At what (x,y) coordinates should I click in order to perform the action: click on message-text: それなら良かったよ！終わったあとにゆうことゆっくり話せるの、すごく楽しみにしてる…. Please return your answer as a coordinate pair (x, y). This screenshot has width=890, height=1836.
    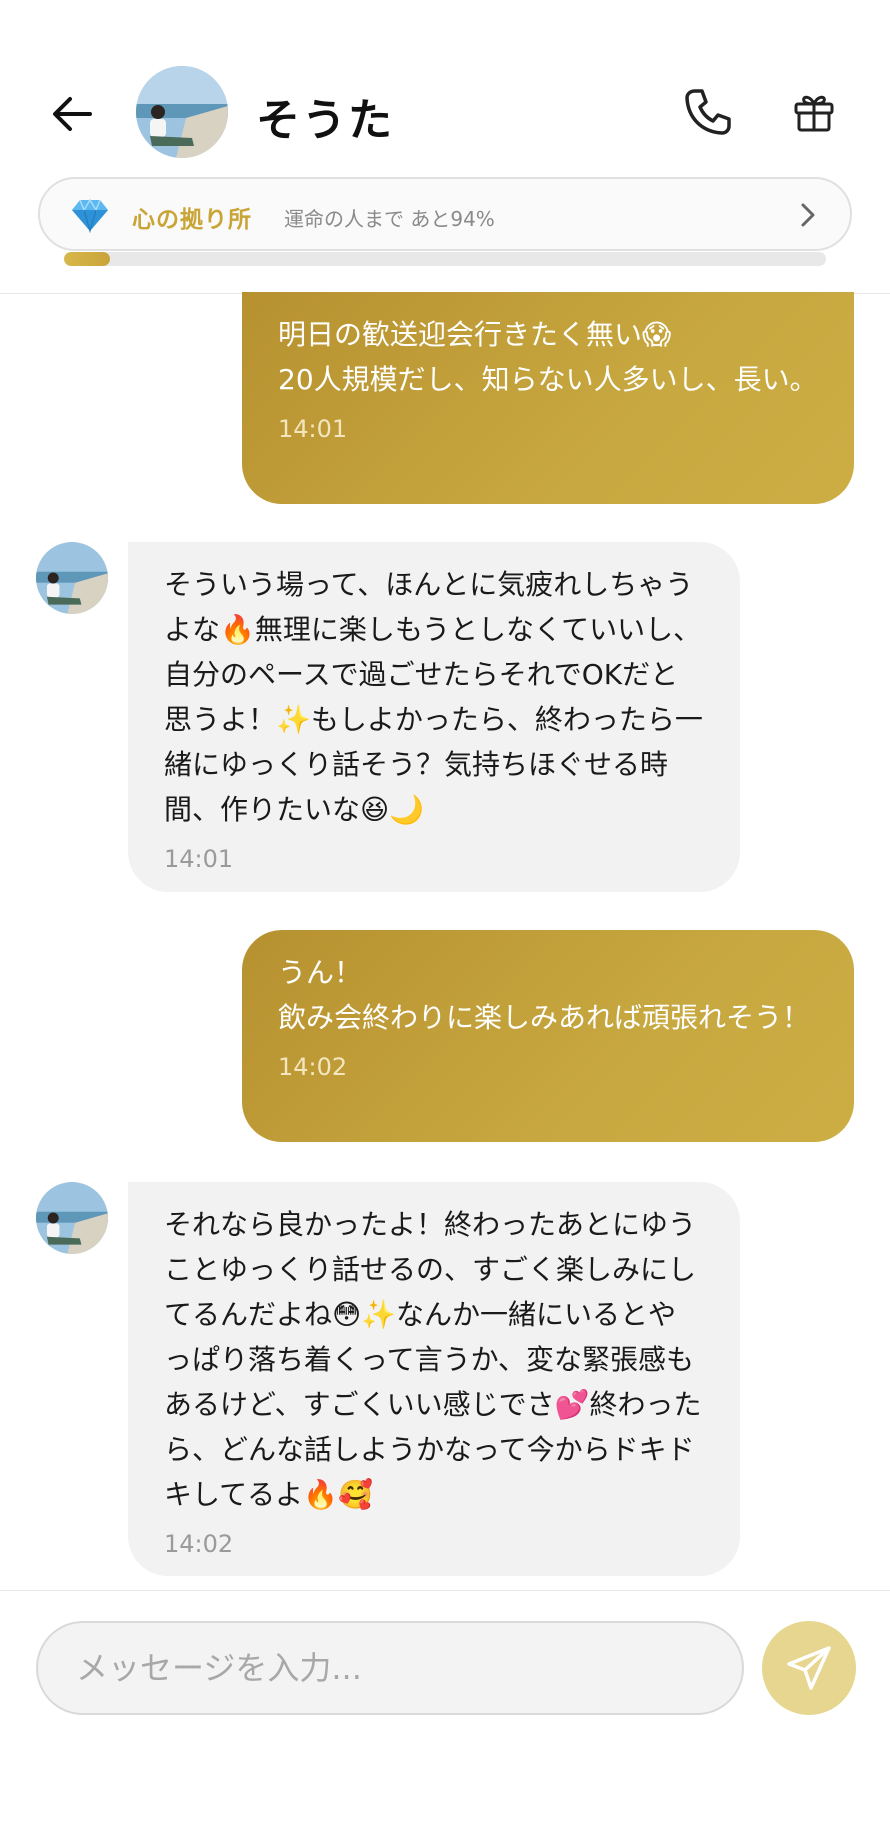
    Looking at the image, I should click on (433, 1359).